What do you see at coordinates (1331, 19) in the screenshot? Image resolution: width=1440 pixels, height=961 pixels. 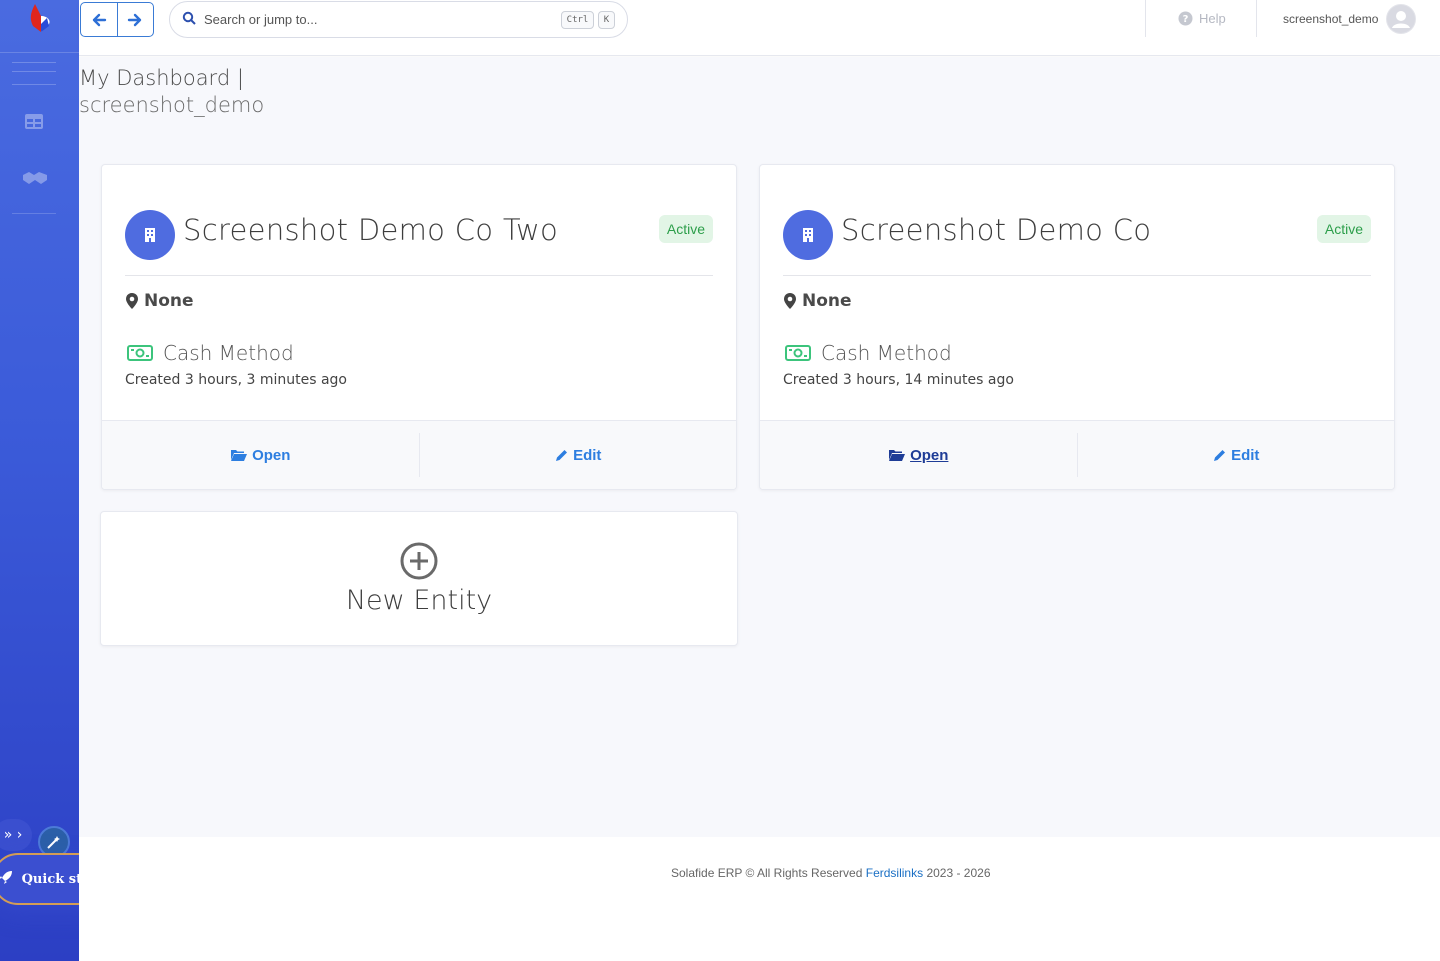 I see `username: screenshot_demo` at bounding box center [1331, 19].